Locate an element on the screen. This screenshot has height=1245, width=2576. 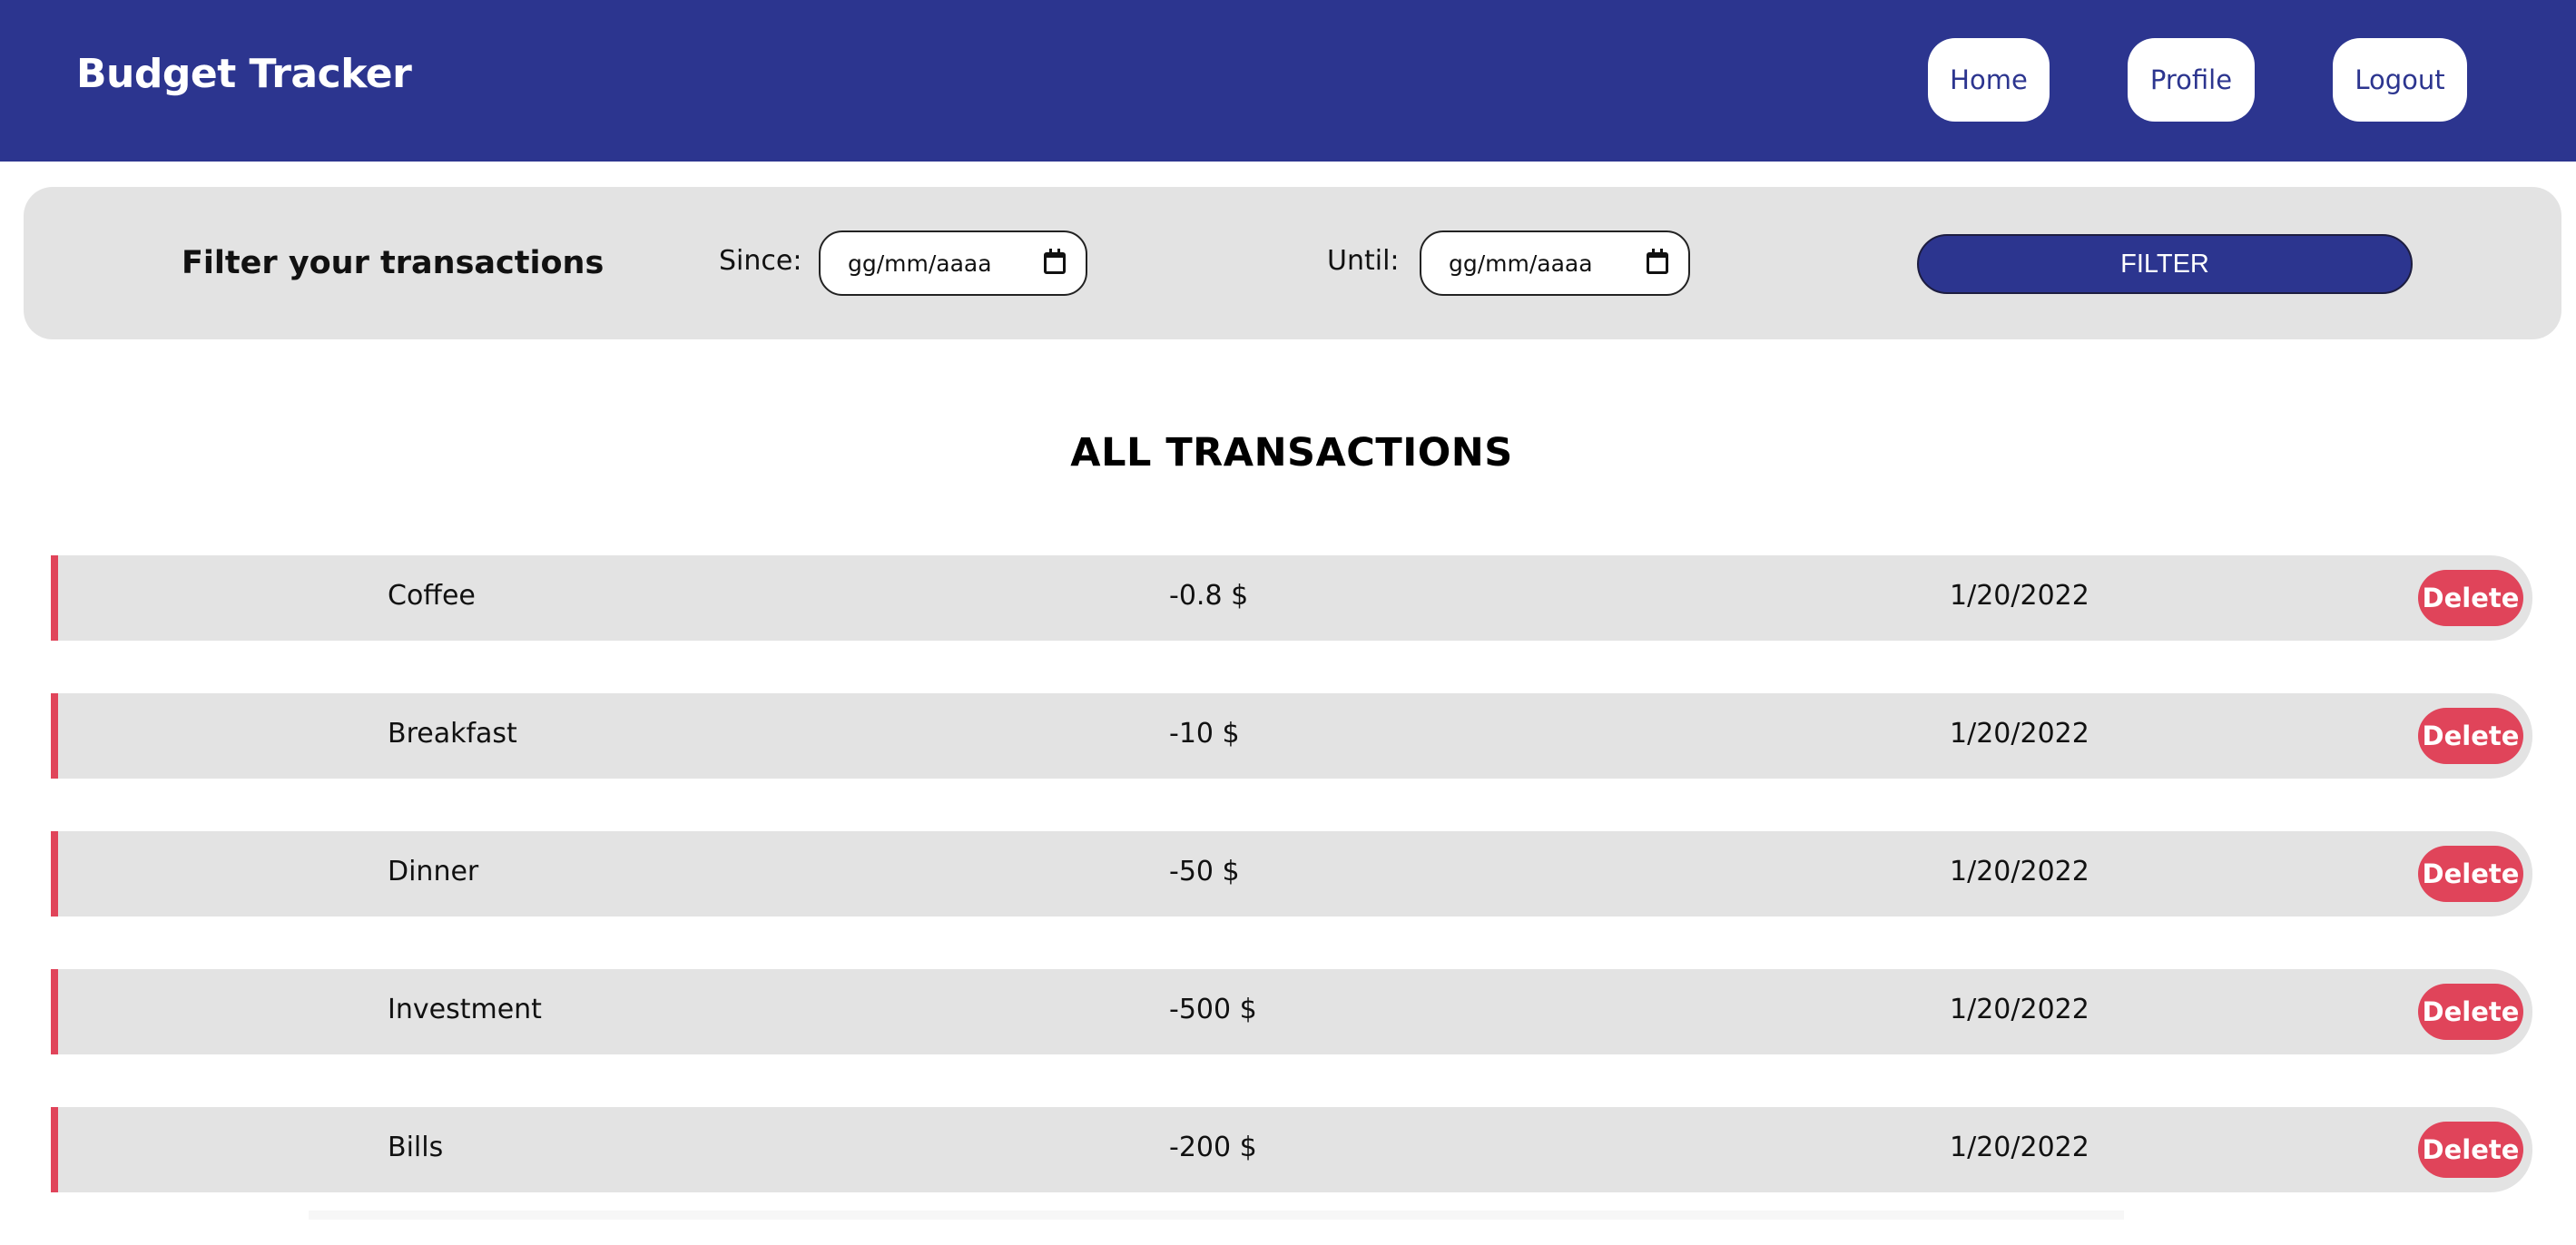
transaction-row: Dinner -50 $ 1/20/2022 Delete is located at coordinates (1291, 874).